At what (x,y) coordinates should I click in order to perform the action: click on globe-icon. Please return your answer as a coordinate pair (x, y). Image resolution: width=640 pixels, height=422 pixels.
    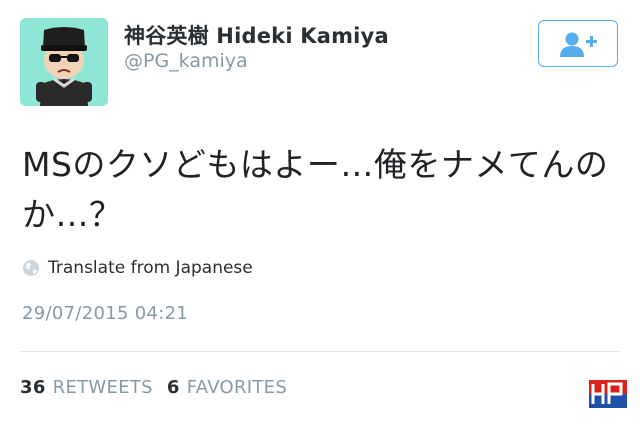
    Looking at the image, I should click on (31, 268).